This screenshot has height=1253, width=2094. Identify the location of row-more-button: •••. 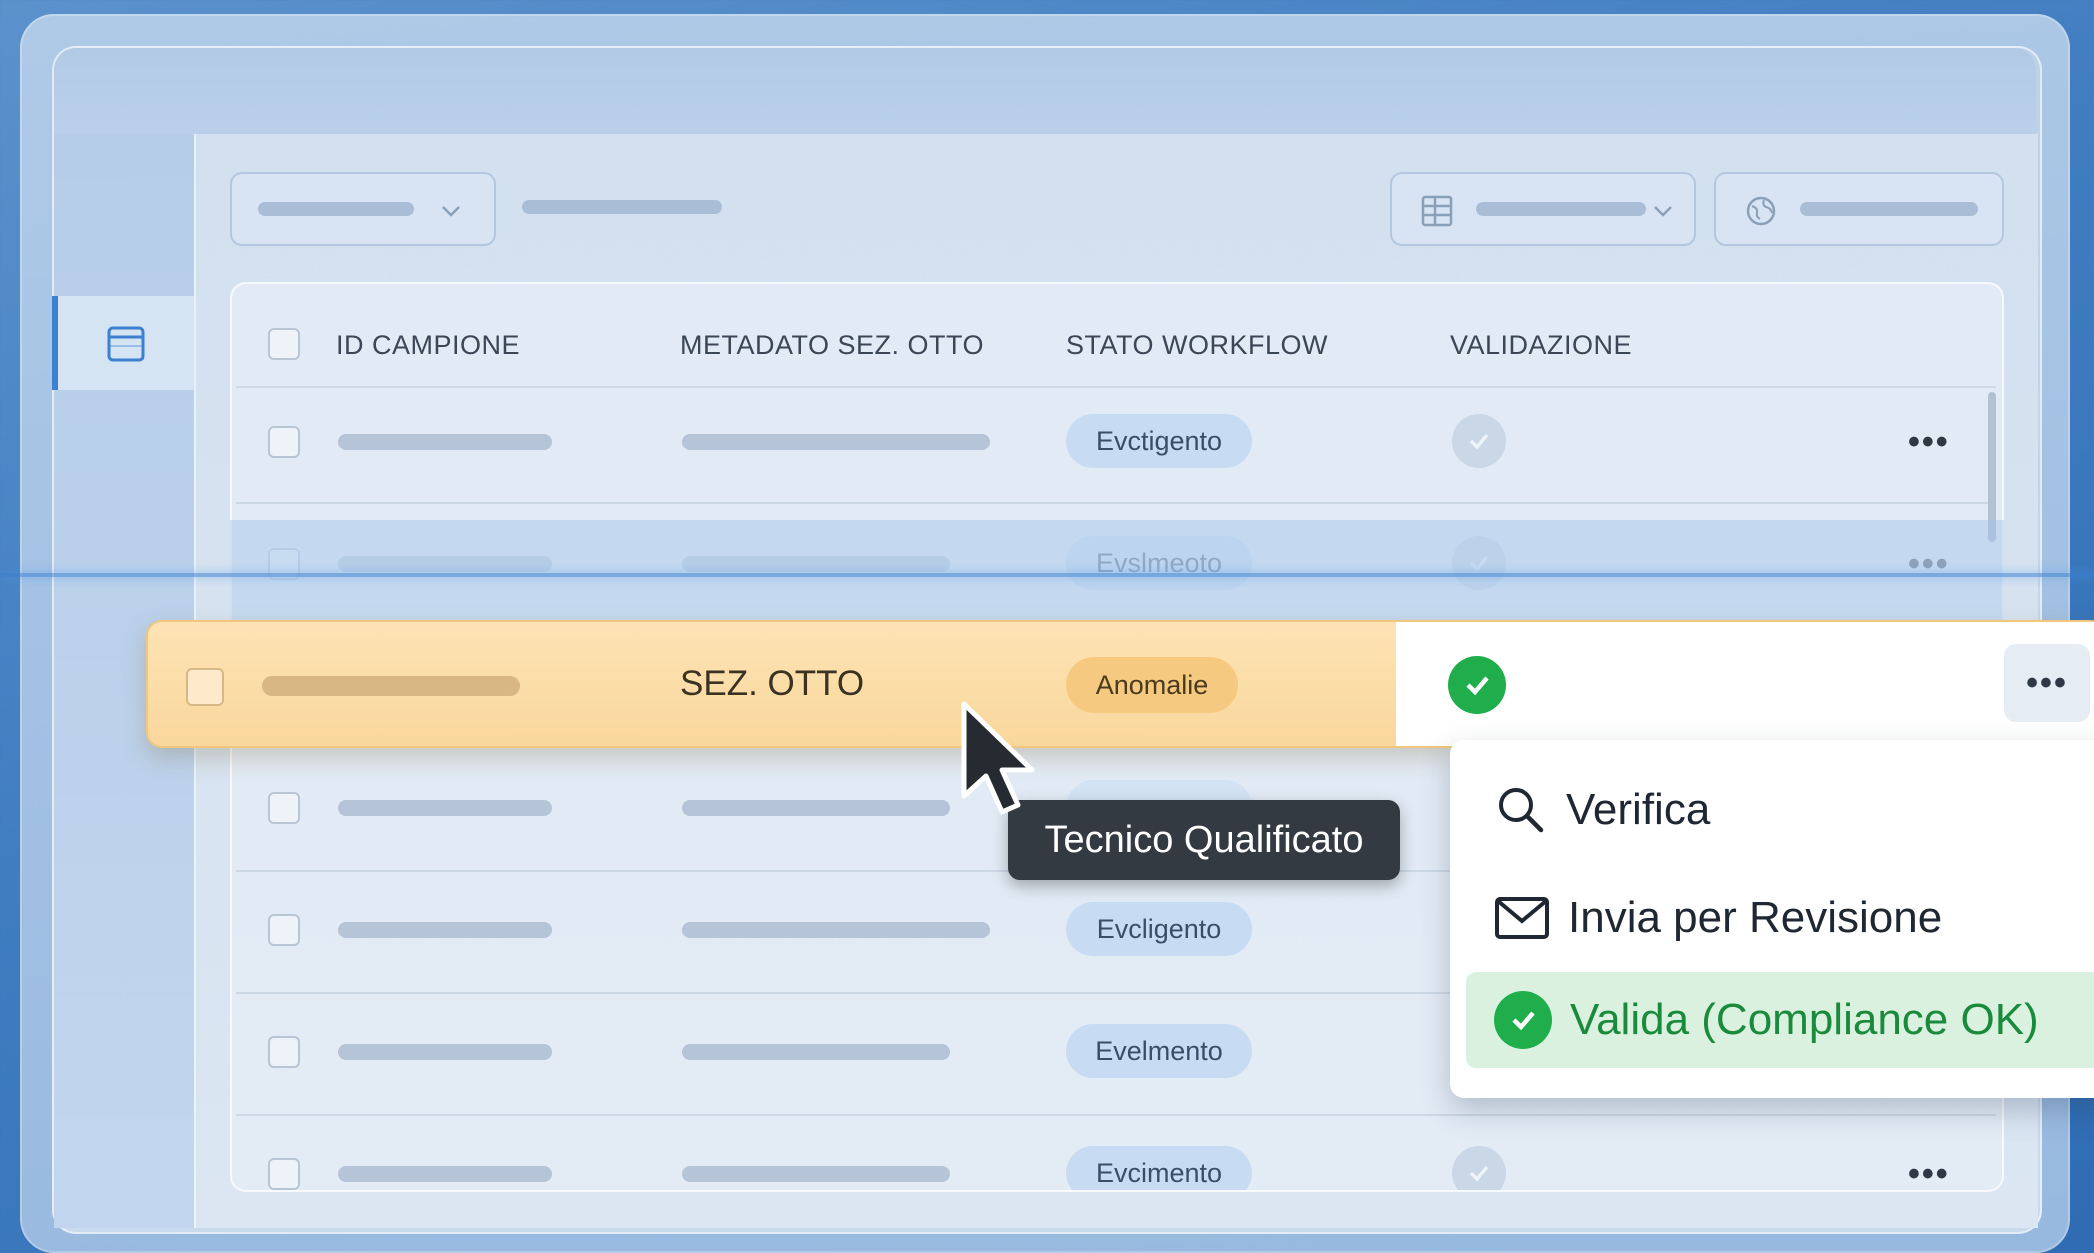
(2047, 683).